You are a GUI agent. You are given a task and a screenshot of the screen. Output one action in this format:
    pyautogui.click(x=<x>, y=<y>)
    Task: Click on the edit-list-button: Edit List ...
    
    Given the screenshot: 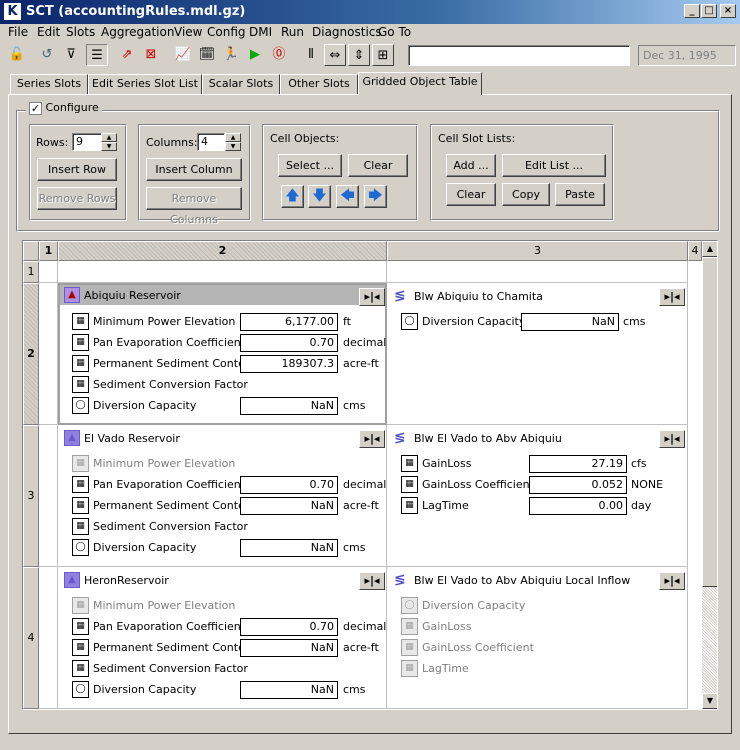 What is the action you would take?
    pyautogui.click(x=554, y=165)
    